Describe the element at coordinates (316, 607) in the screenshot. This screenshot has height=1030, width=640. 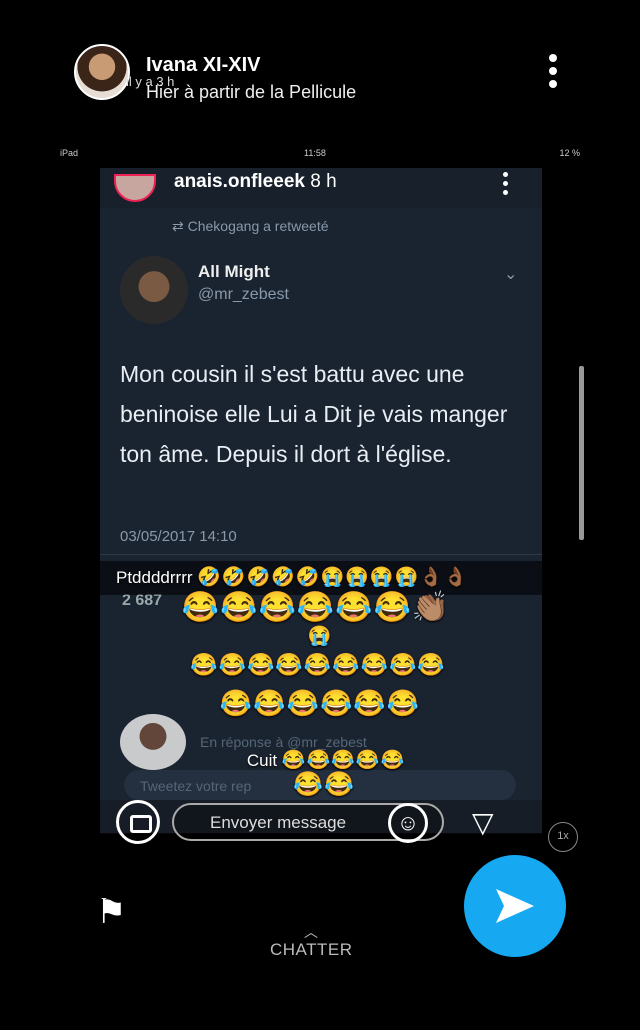
I see `caption-line-2: 😂😂😂😂😂😂👏🏽` at that location.